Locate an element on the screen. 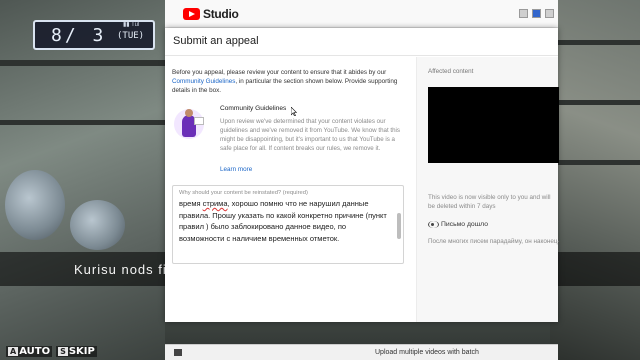 Image resolution: width=640 pixels, height=360 pixels. menu-icon is located at coordinates (549, 13).